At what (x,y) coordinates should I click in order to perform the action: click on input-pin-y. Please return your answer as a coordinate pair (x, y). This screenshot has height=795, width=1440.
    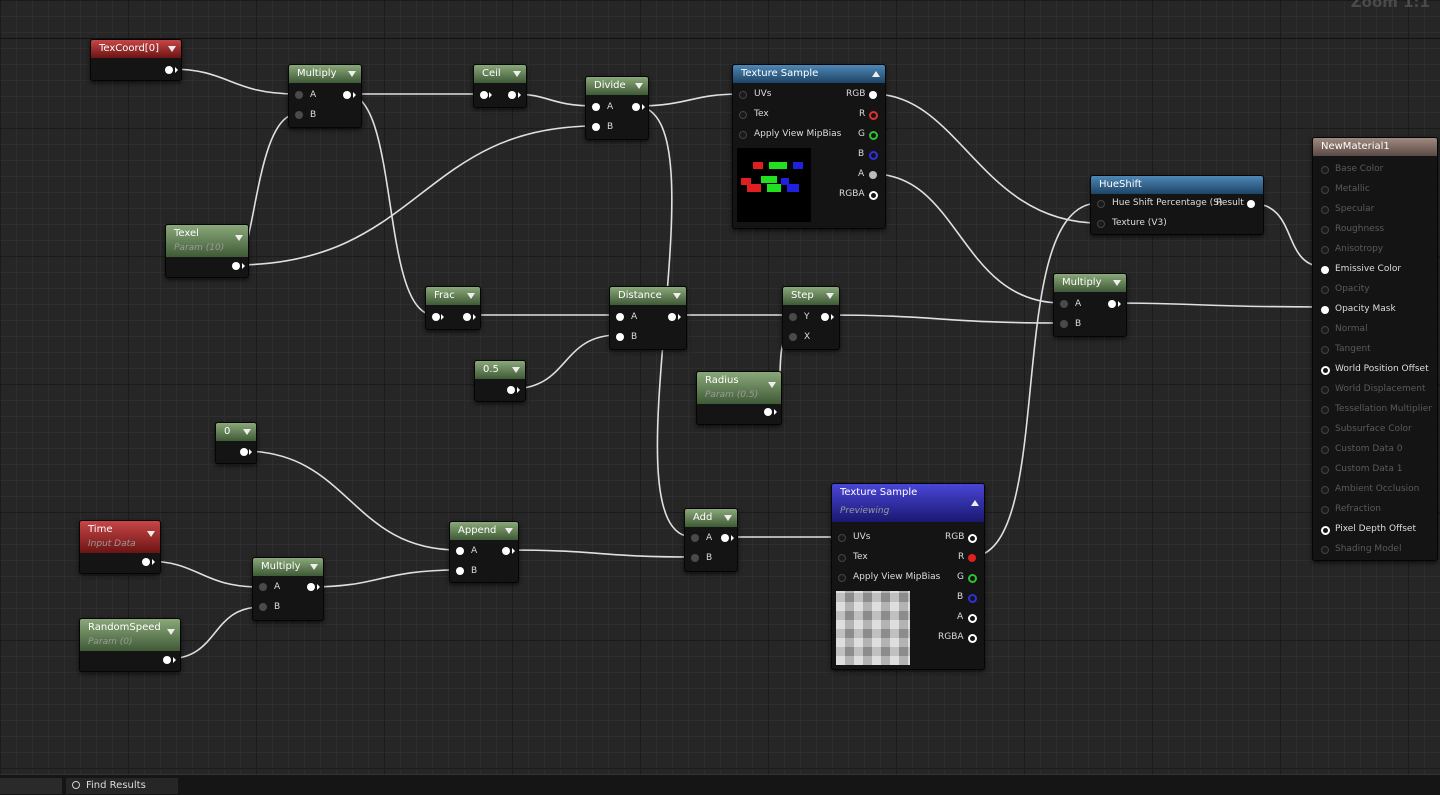
    Looking at the image, I should click on (793, 317).